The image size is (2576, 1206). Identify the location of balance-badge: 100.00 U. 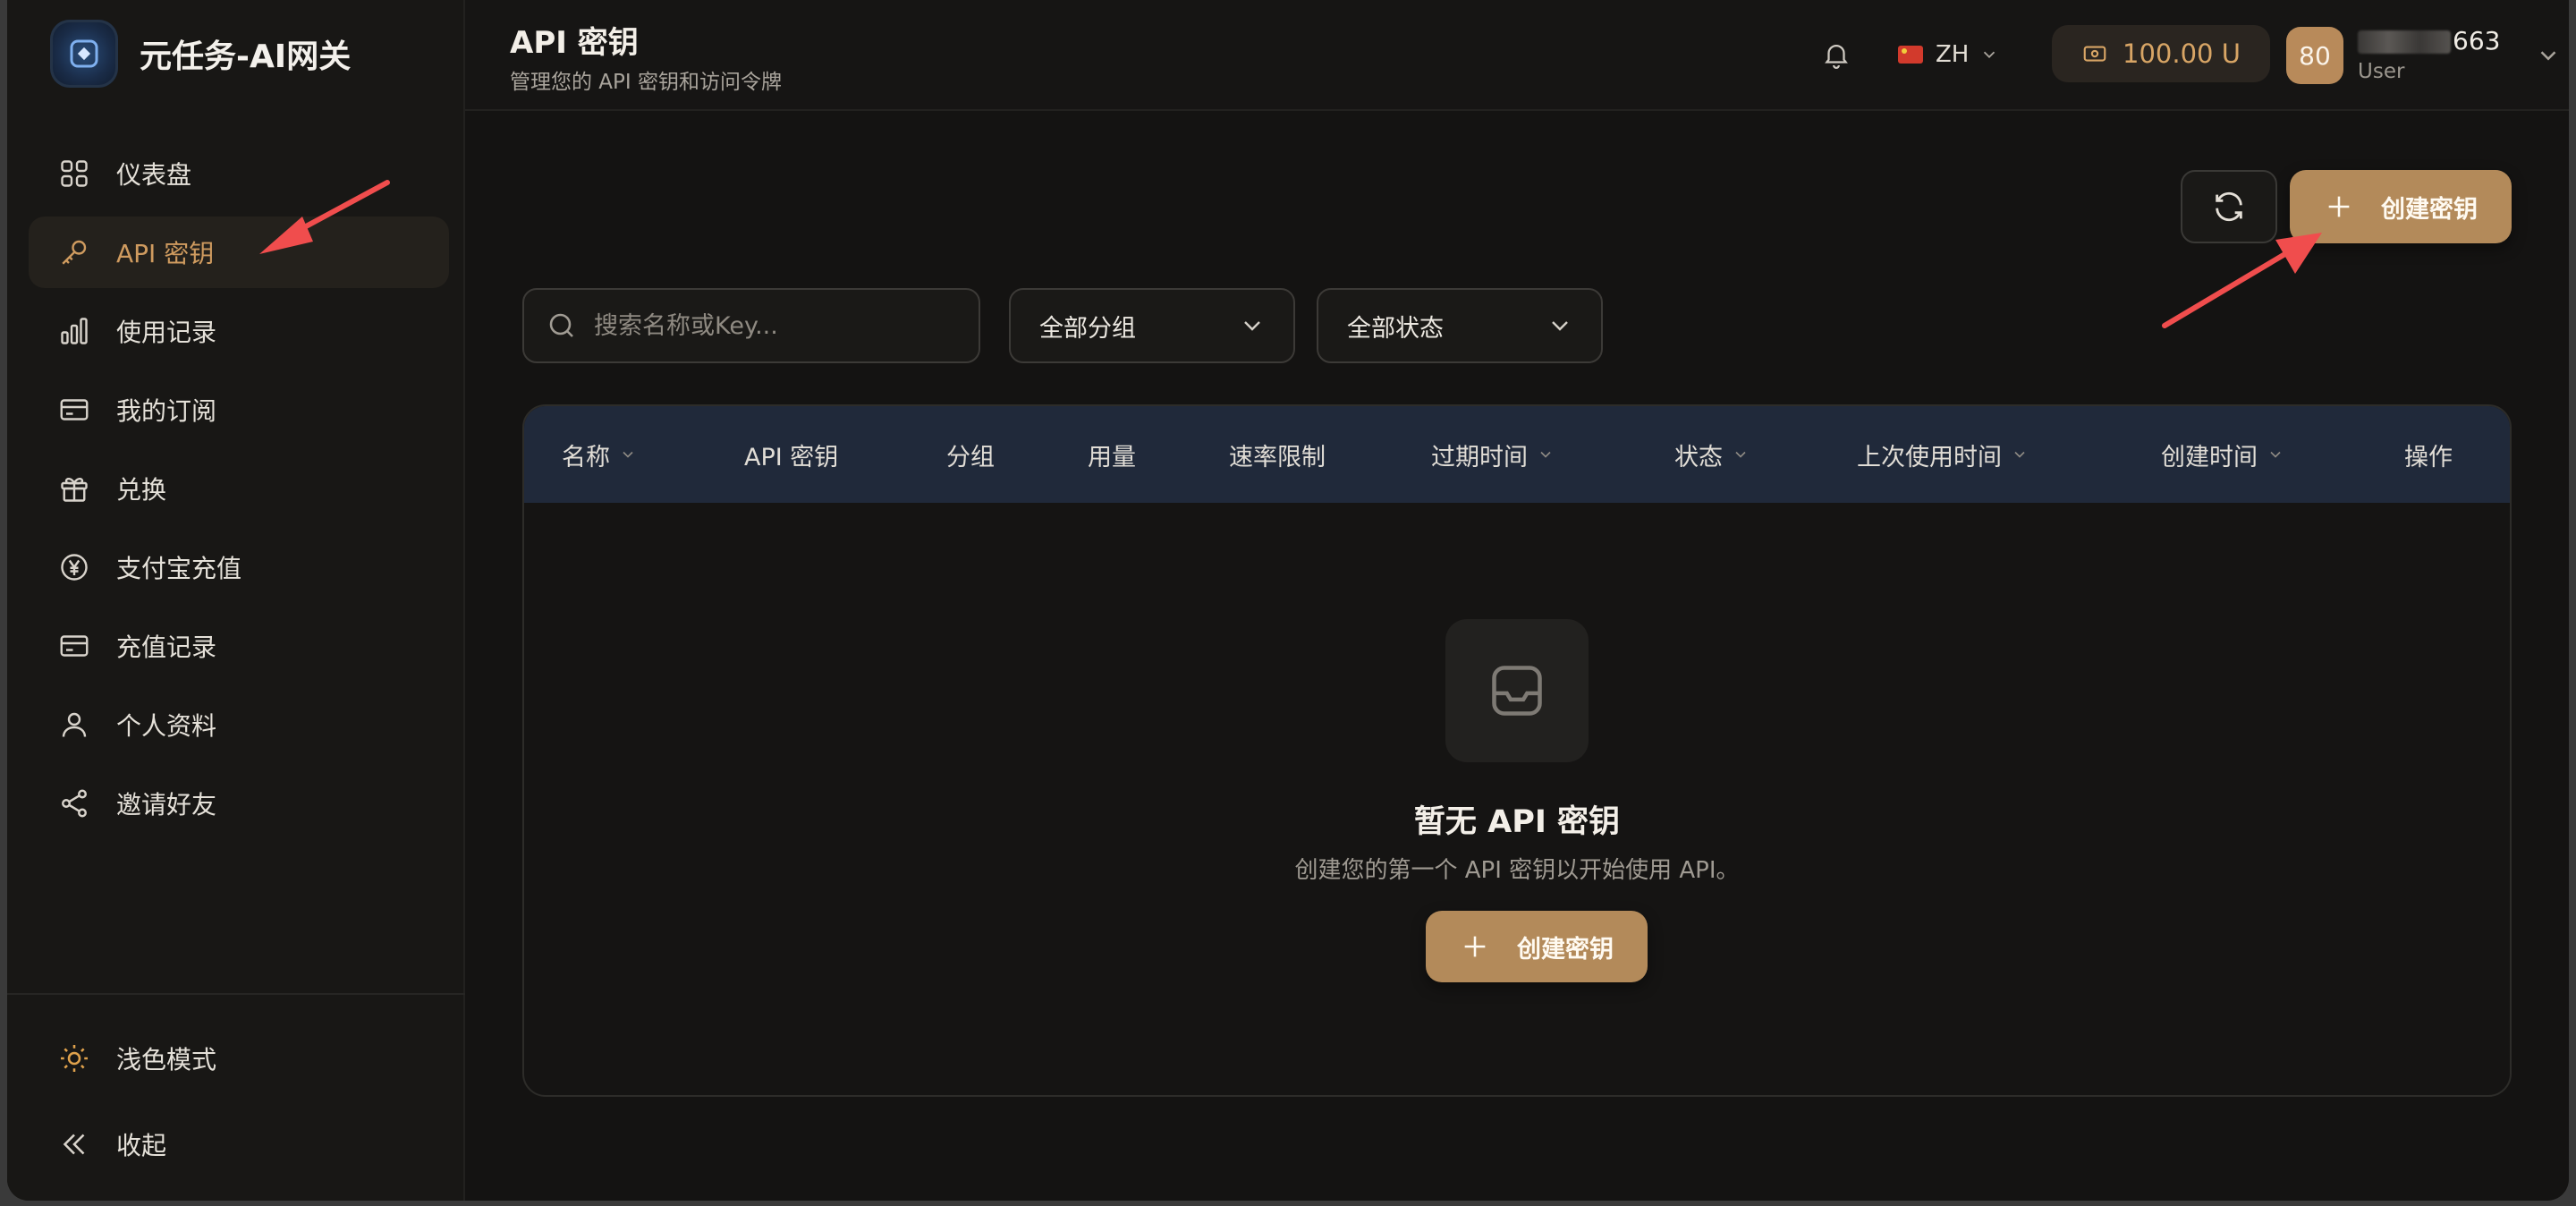
(2161, 53).